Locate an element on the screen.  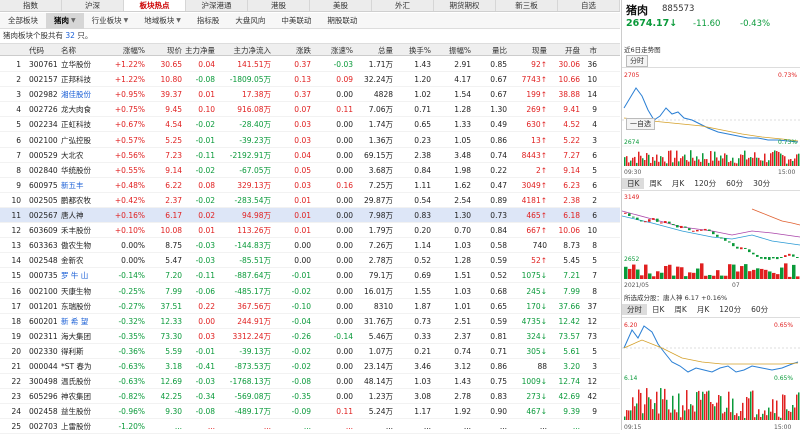
market-tab: 美股 is located at coordinates (341, 5).